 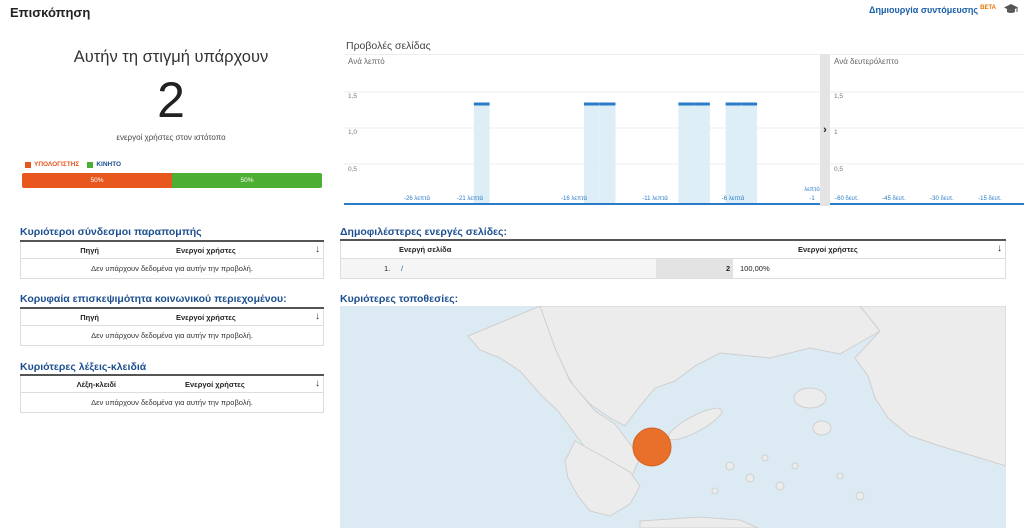 What do you see at coordinates (111, 232) in the screenshot?
I see `referrals-title: Κυριότεροι σύνδεσμοι παραπομπής` at bounding box center [111, 232].